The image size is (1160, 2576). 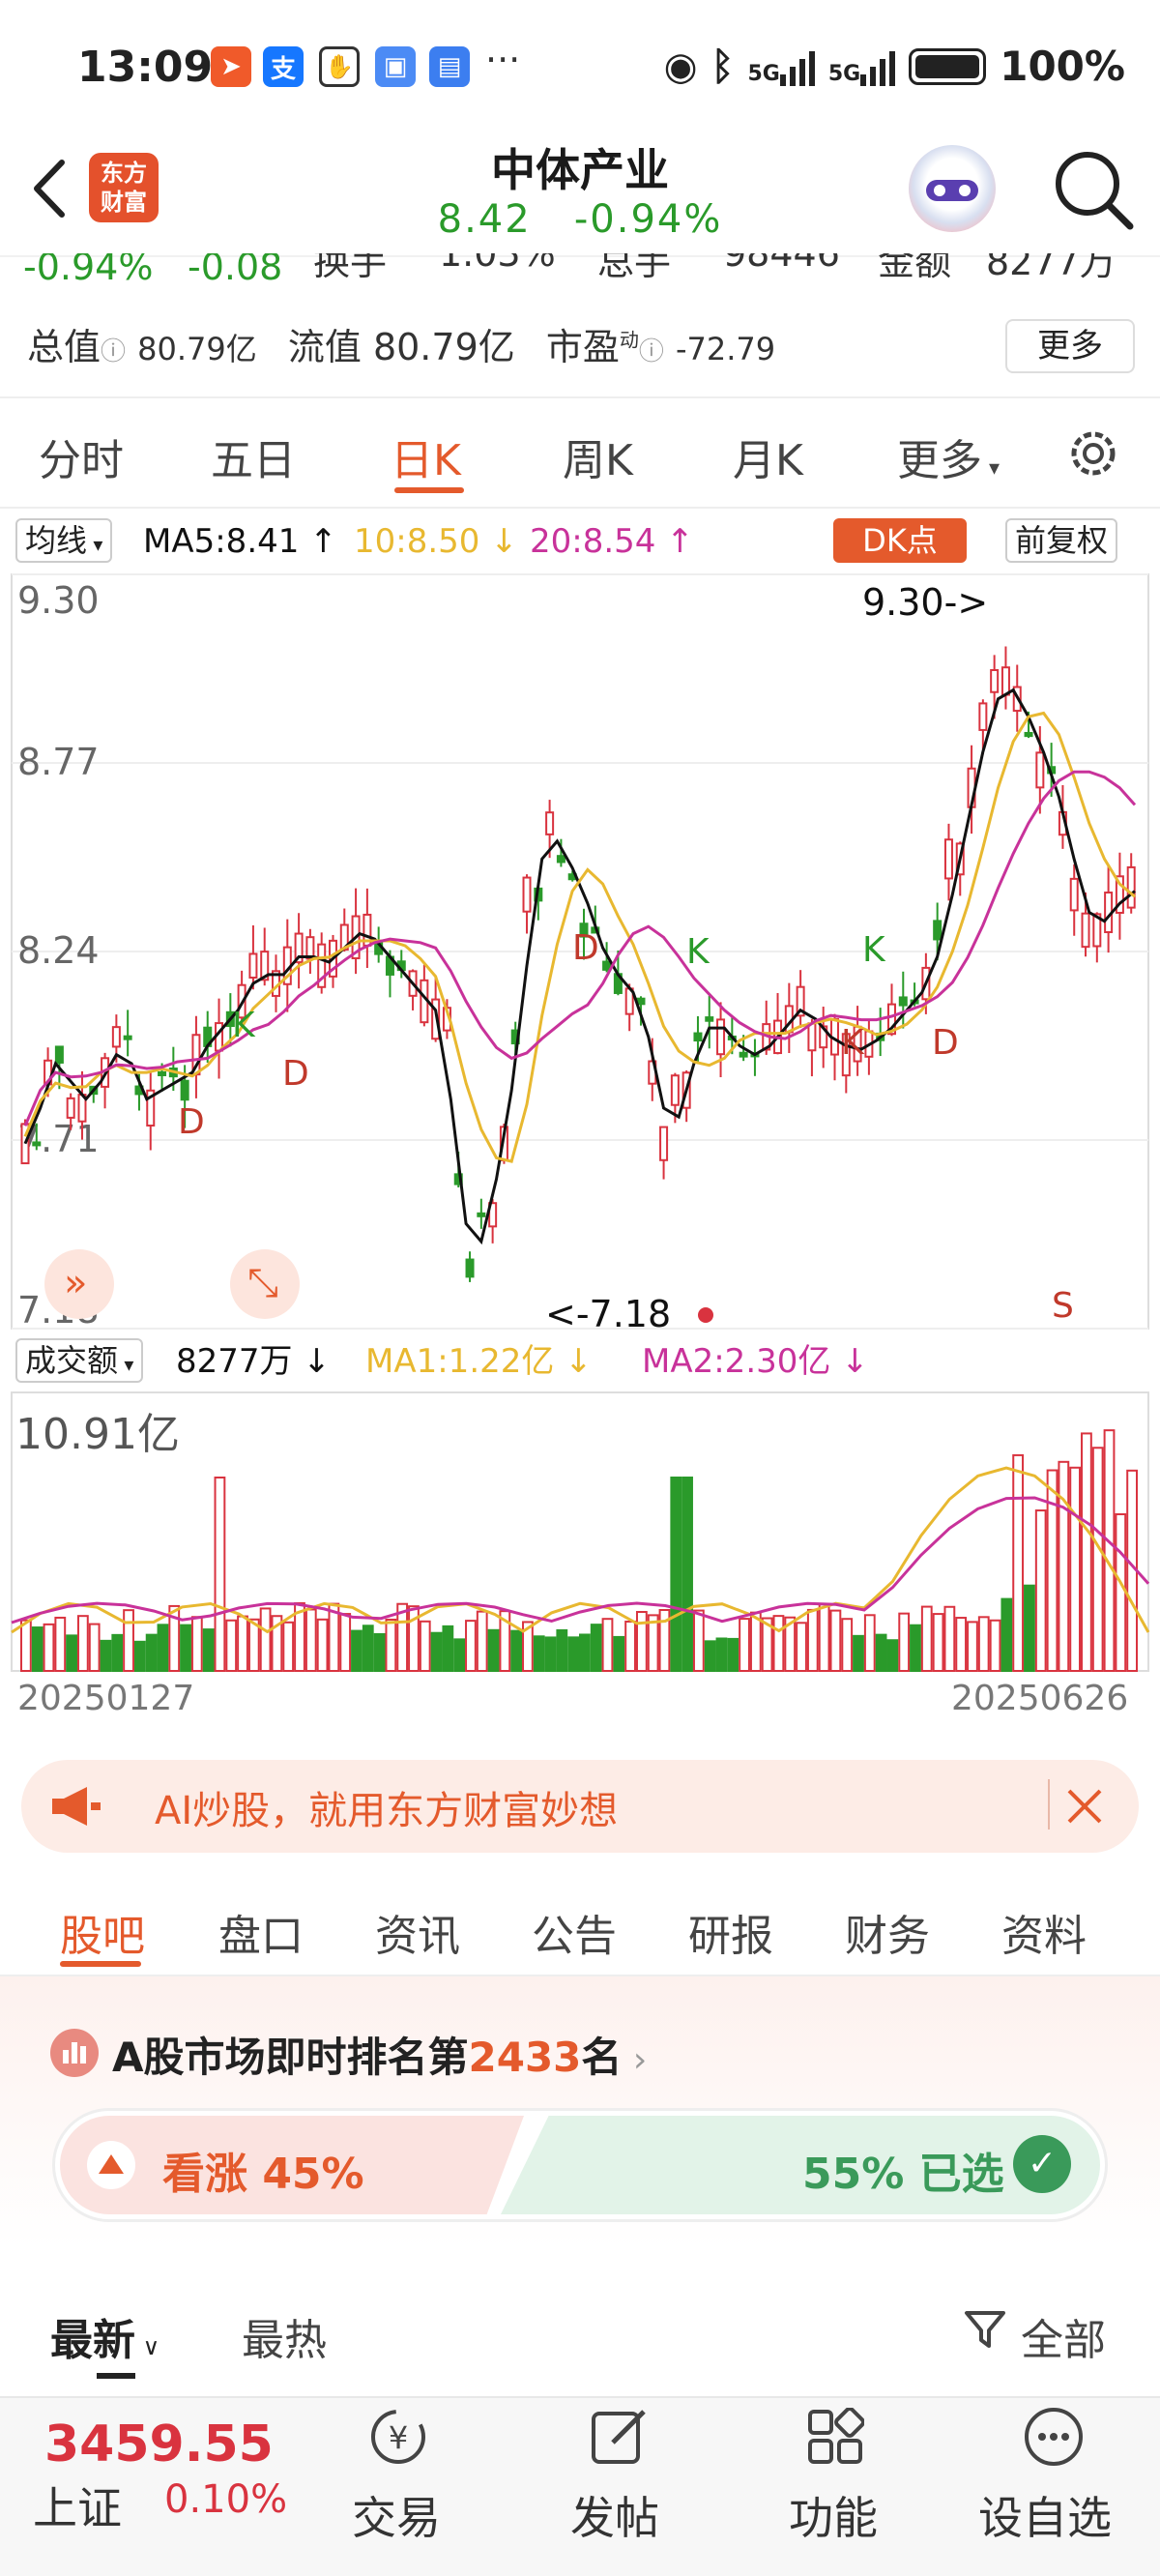 What do you see at coordinates (1063, 1306) in the screenshot?
I see `signal-marker: S` at bounding box center [1063, 1306].